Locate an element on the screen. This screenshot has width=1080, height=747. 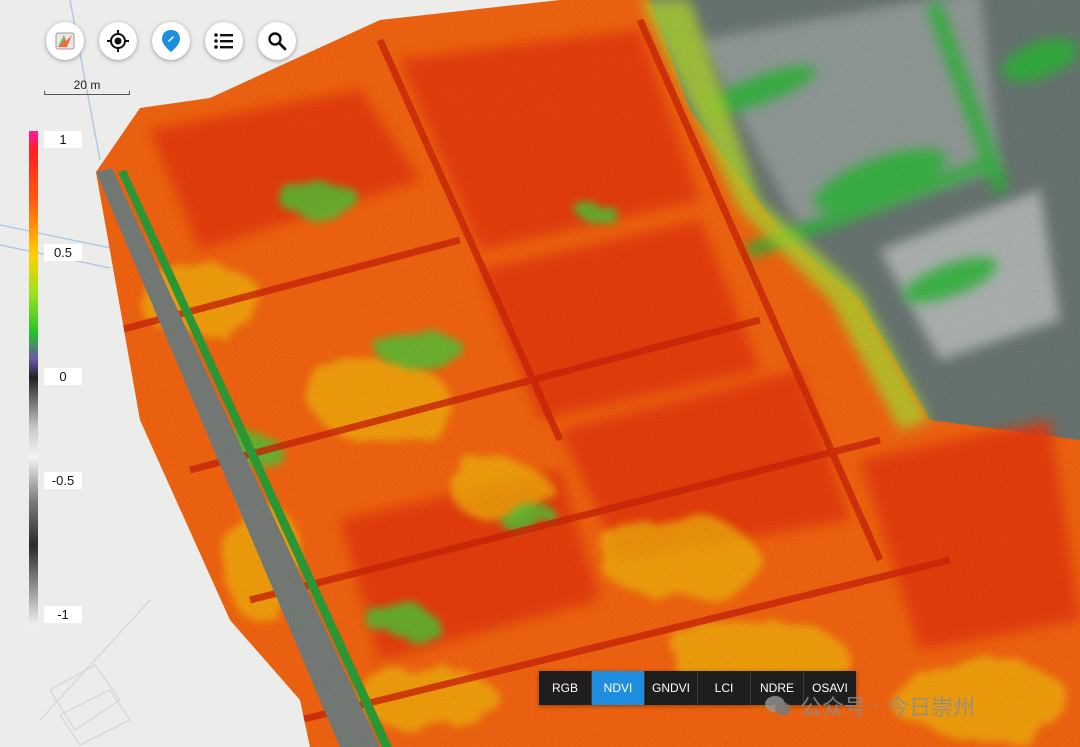
legend-tick: 1 is located at coordinates (63, 139).